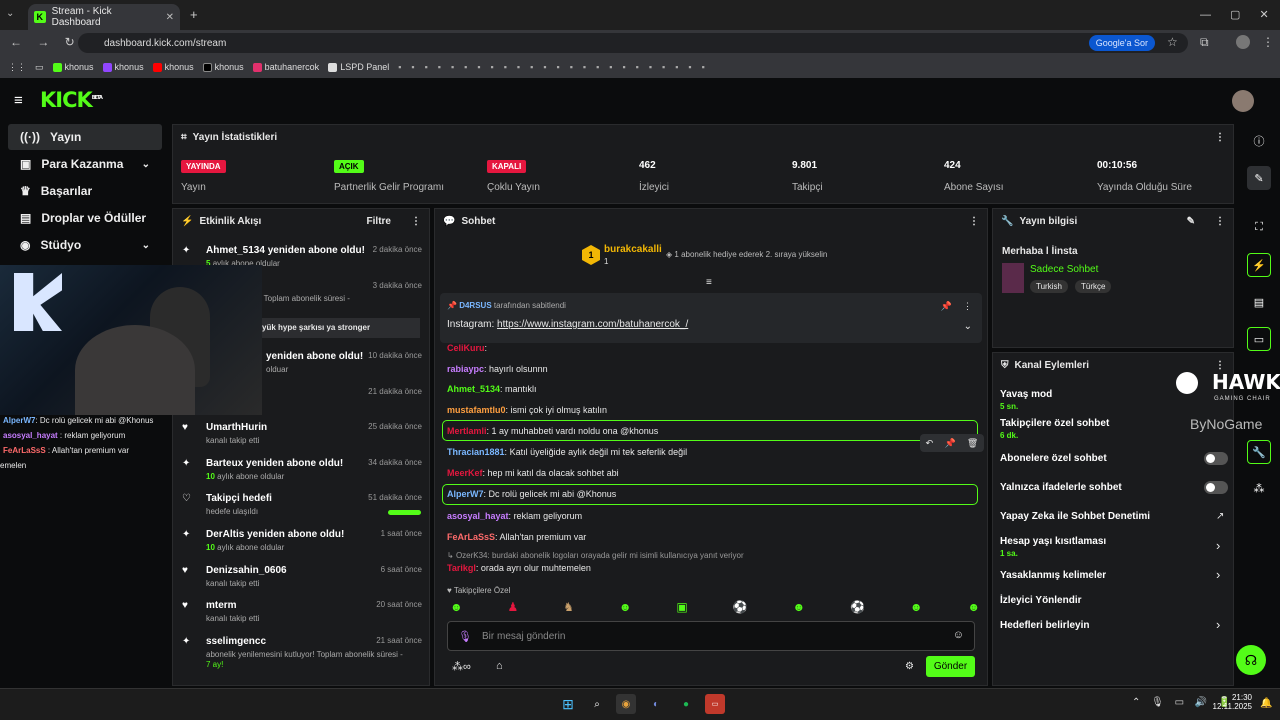  I want to click on google-ask-button: Google'a Sor, so click(1121, 43).